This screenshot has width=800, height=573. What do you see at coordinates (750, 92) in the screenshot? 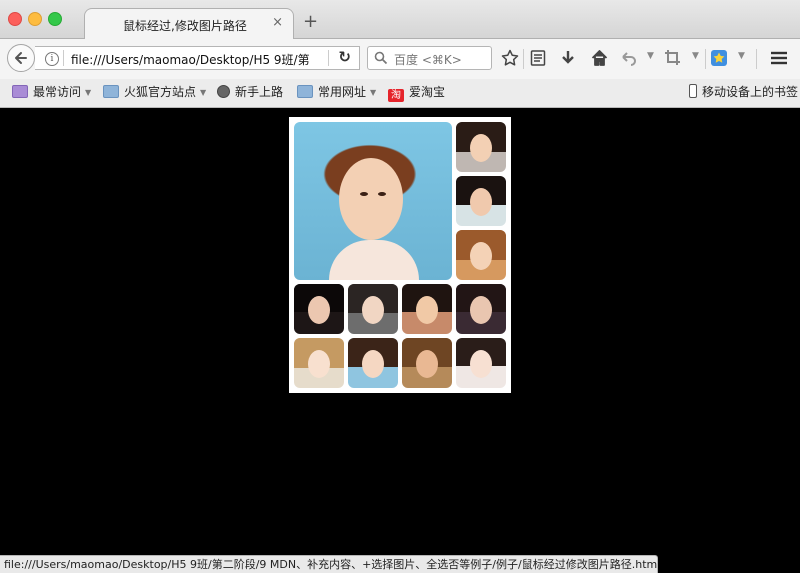
I see `bookmark-label: 移动设备上的书签` at bounding box center [750, 92].